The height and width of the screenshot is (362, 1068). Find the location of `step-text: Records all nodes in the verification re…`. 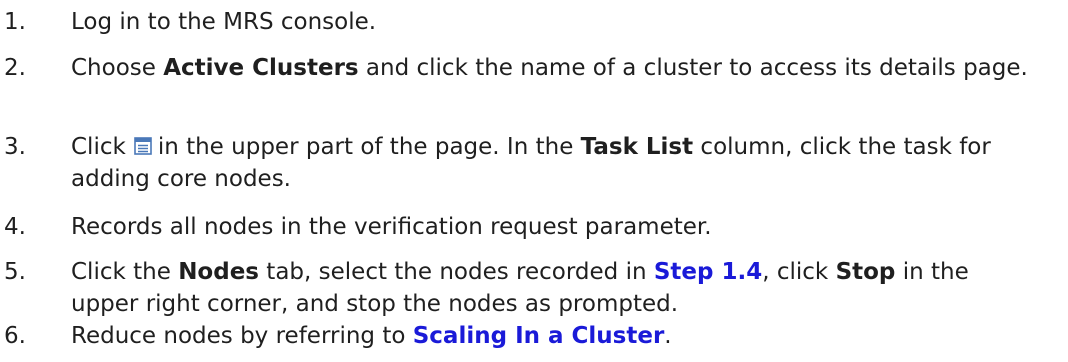

step-text: Records all nodes in the verification re… is located at coordinates (391, 227).